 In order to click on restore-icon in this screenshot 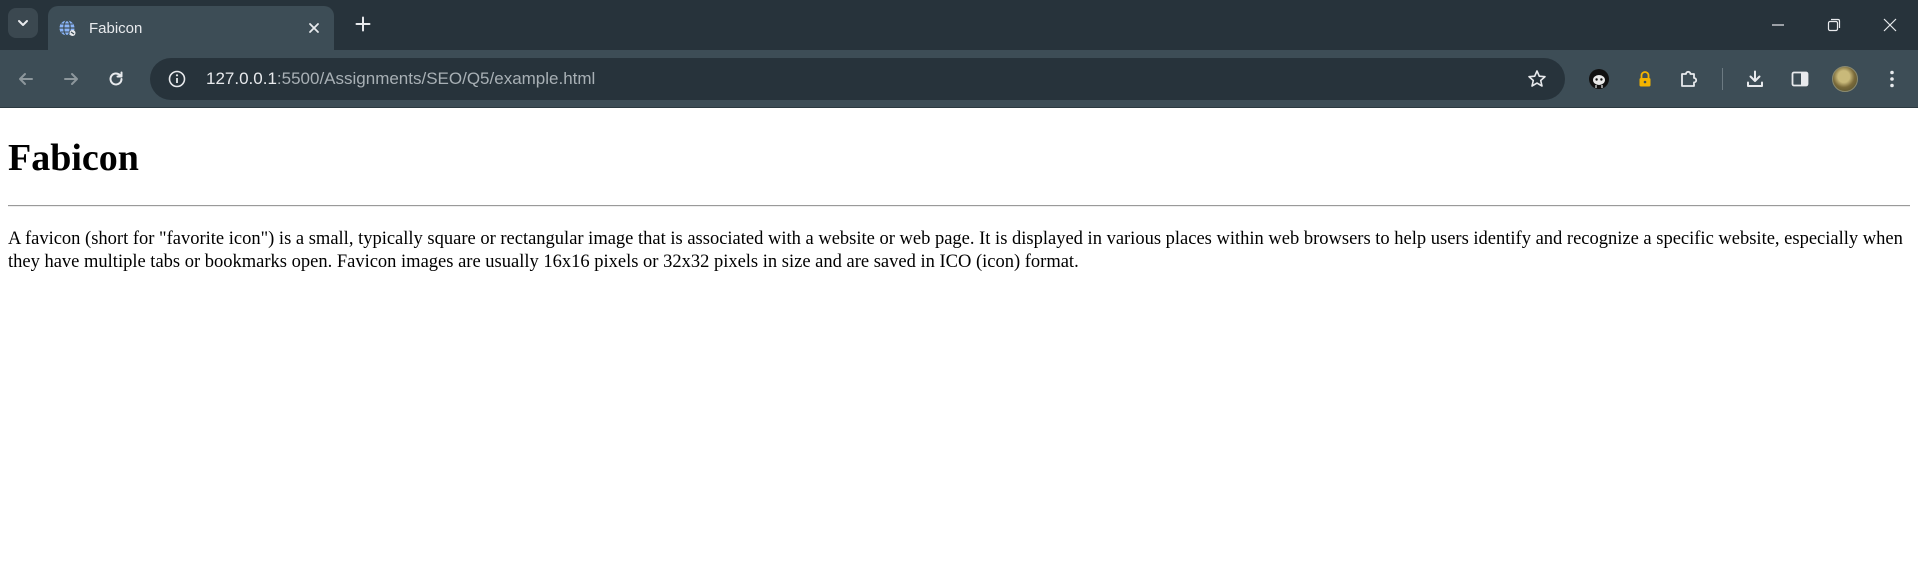, I will do `click(1834, 25)`.